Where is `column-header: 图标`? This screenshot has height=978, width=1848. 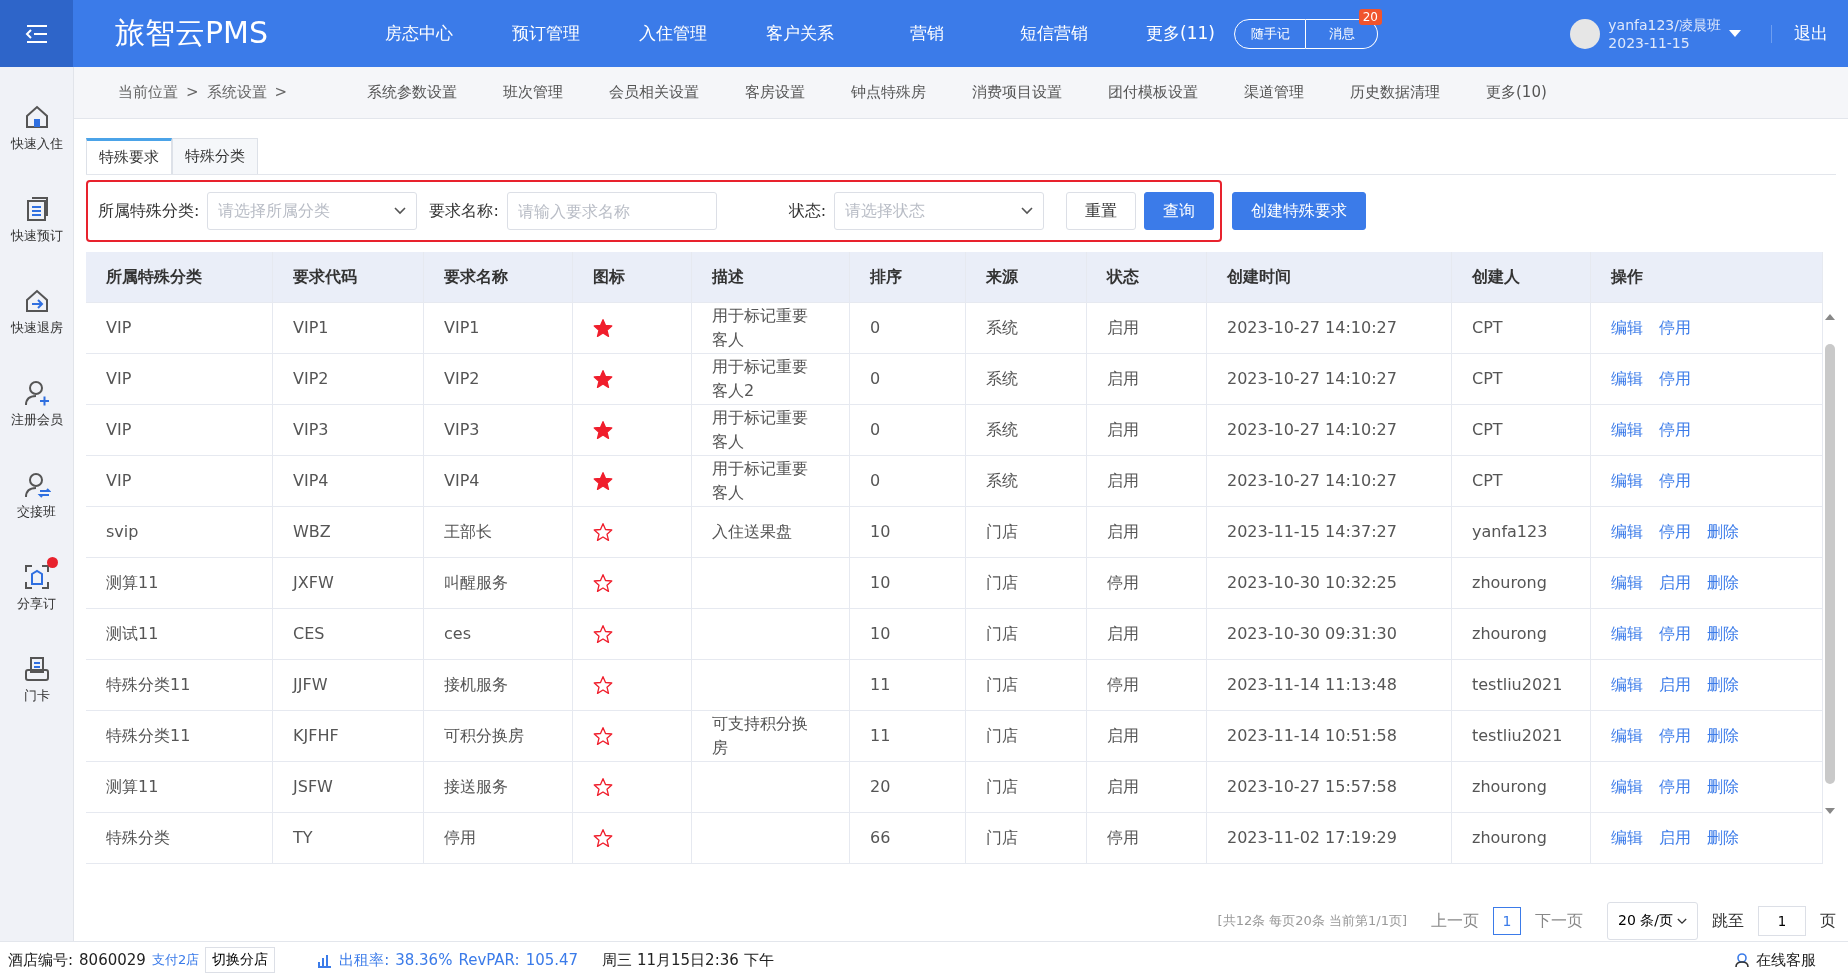
column-header: 图标 is located at coordinates (632, 277).